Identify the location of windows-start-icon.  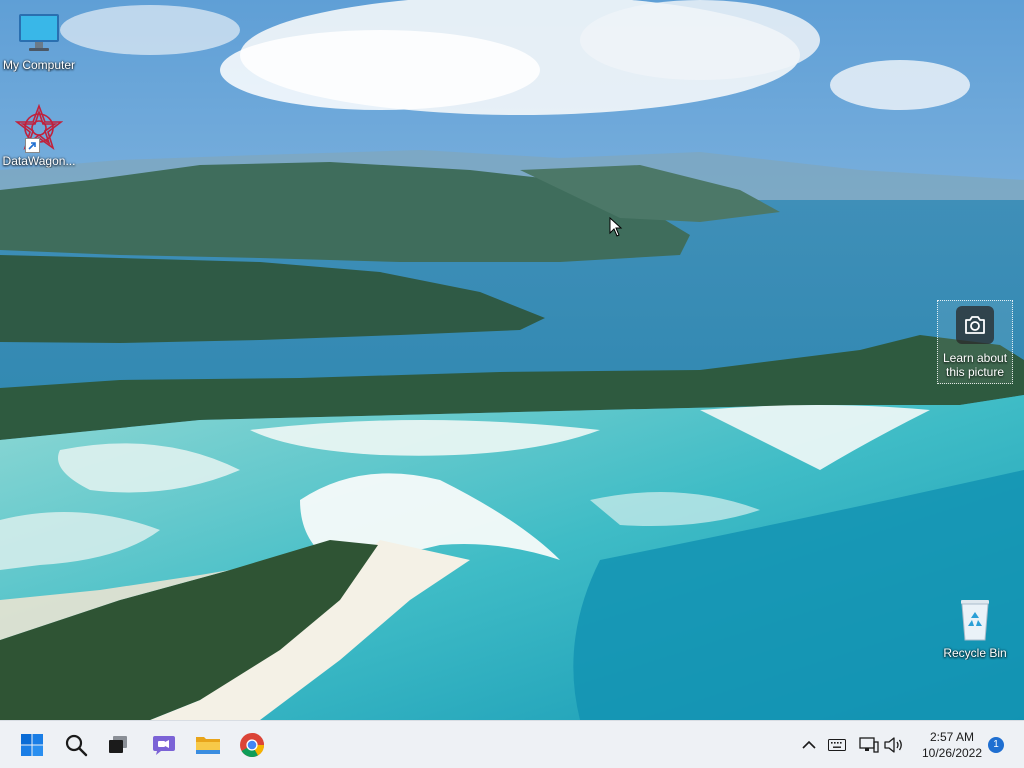
(32, 745).